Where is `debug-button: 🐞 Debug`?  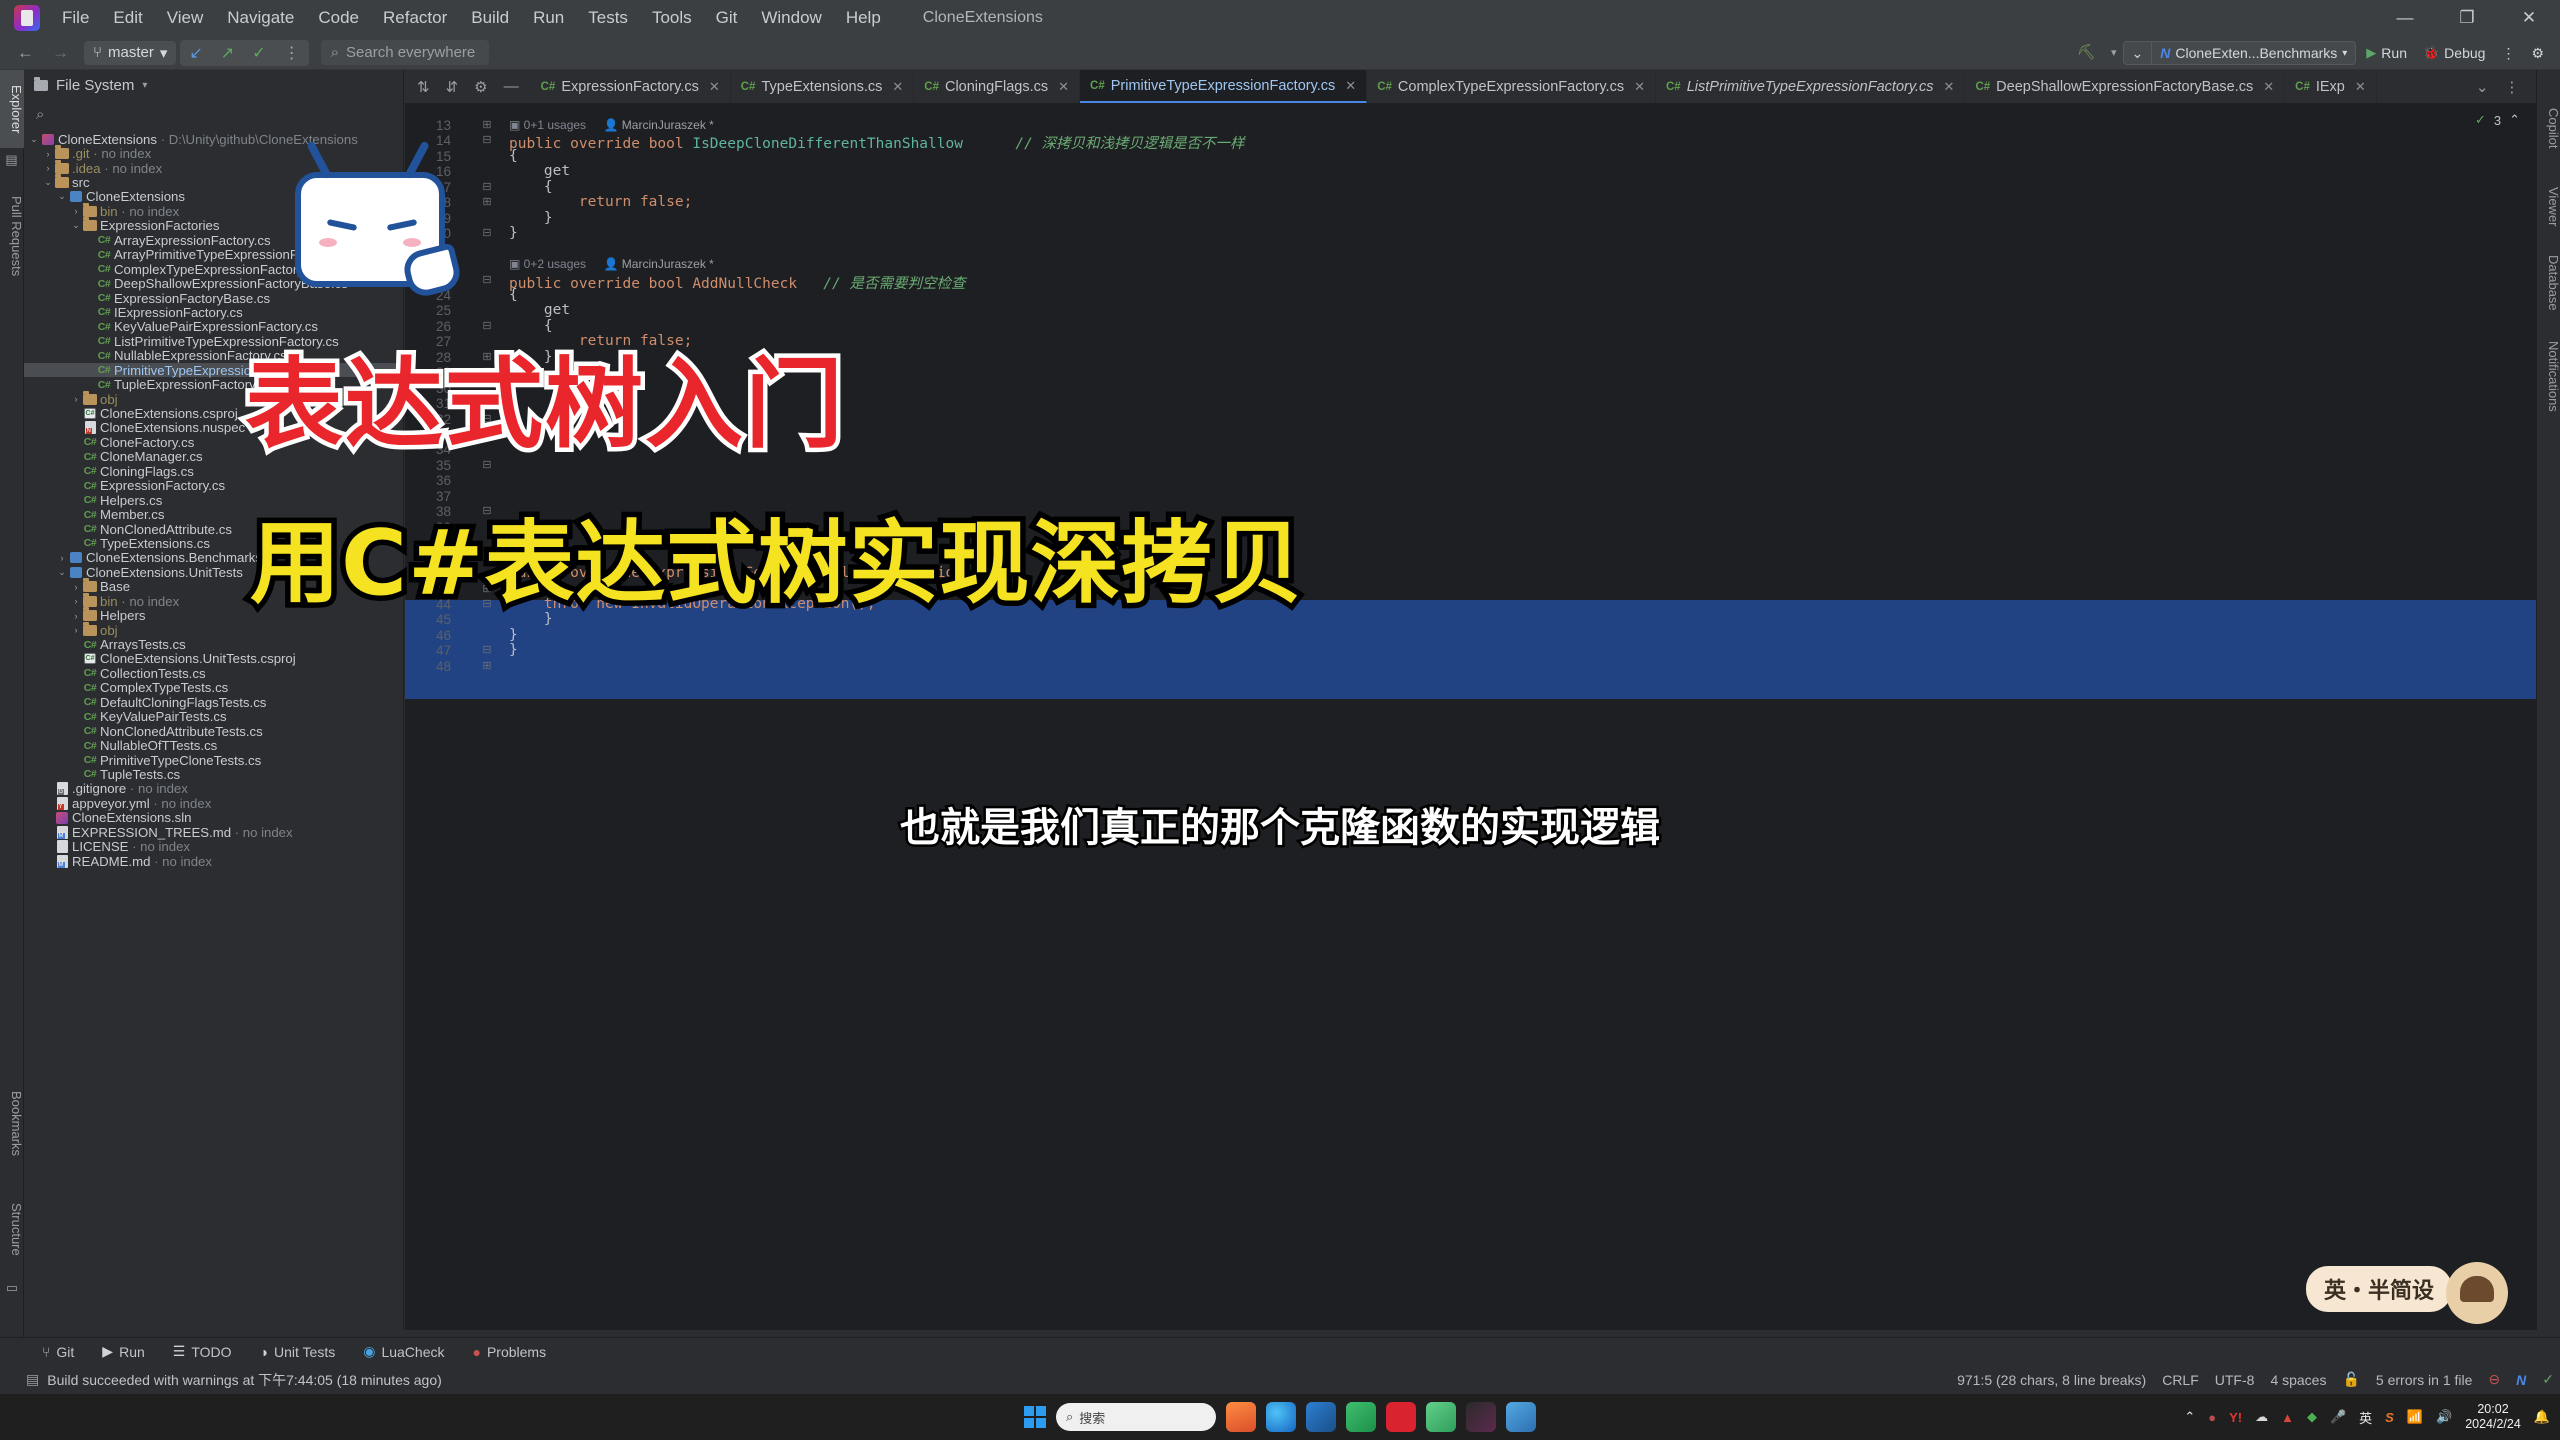
debug-button: 🐞 Debug is located at coordinates (2454, 53).